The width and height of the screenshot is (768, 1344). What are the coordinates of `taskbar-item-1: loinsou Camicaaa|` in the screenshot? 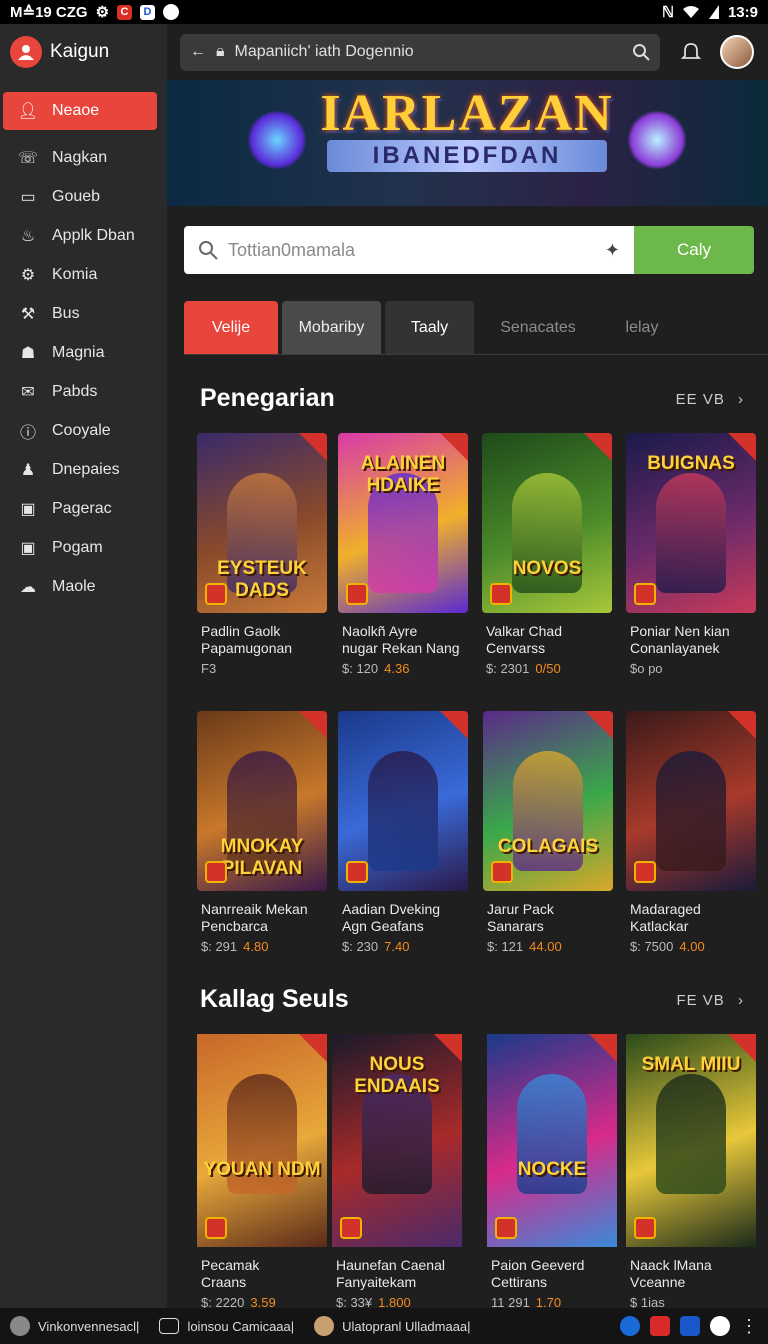 It's located at (226, 1326).